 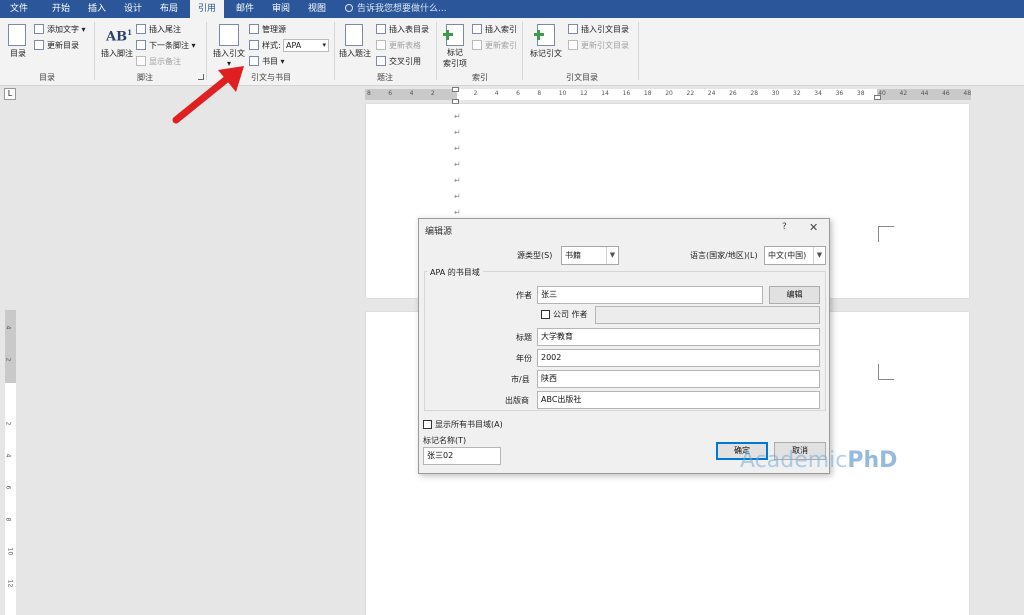 I want to click on ruler-tick-label: 34, so click(x=818, y=93).